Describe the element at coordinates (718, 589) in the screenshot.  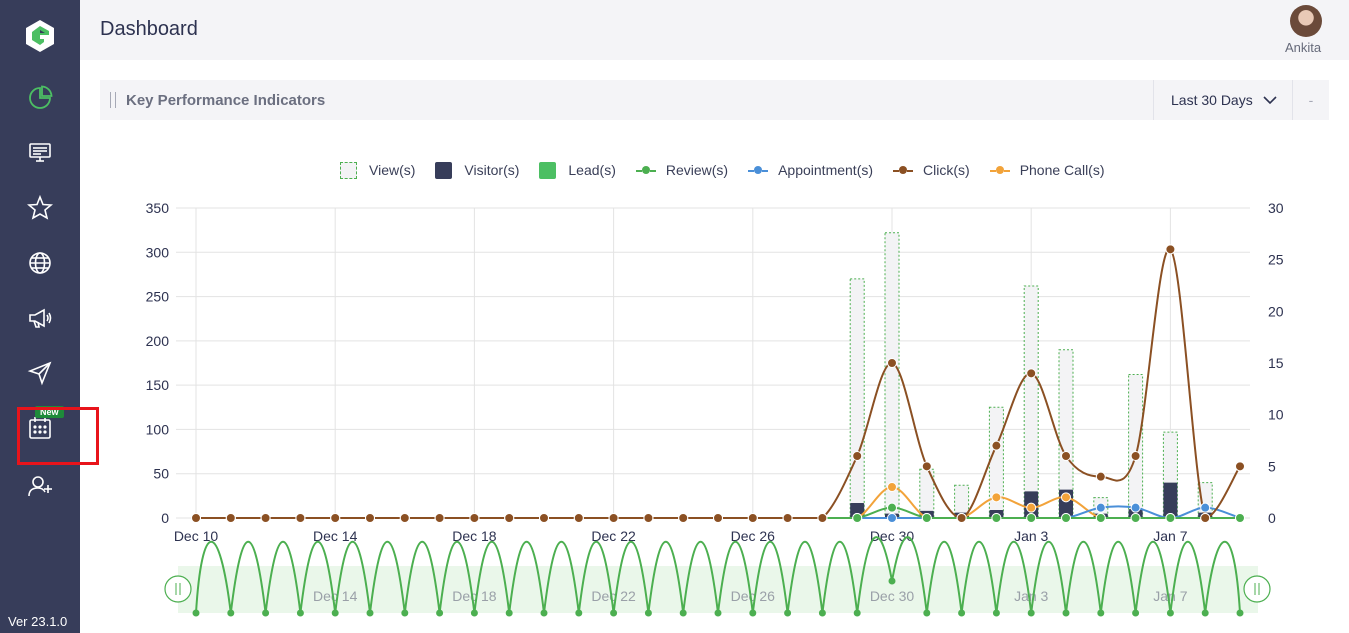
I see `navigator-range` at that location.